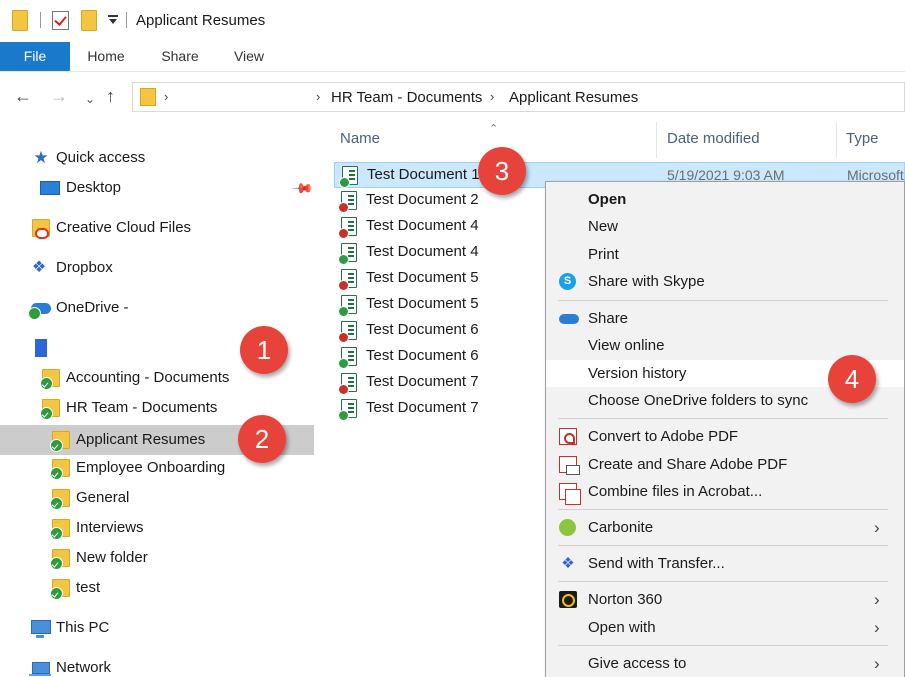  I want to click on star-icon: ★, so click(41, 157).